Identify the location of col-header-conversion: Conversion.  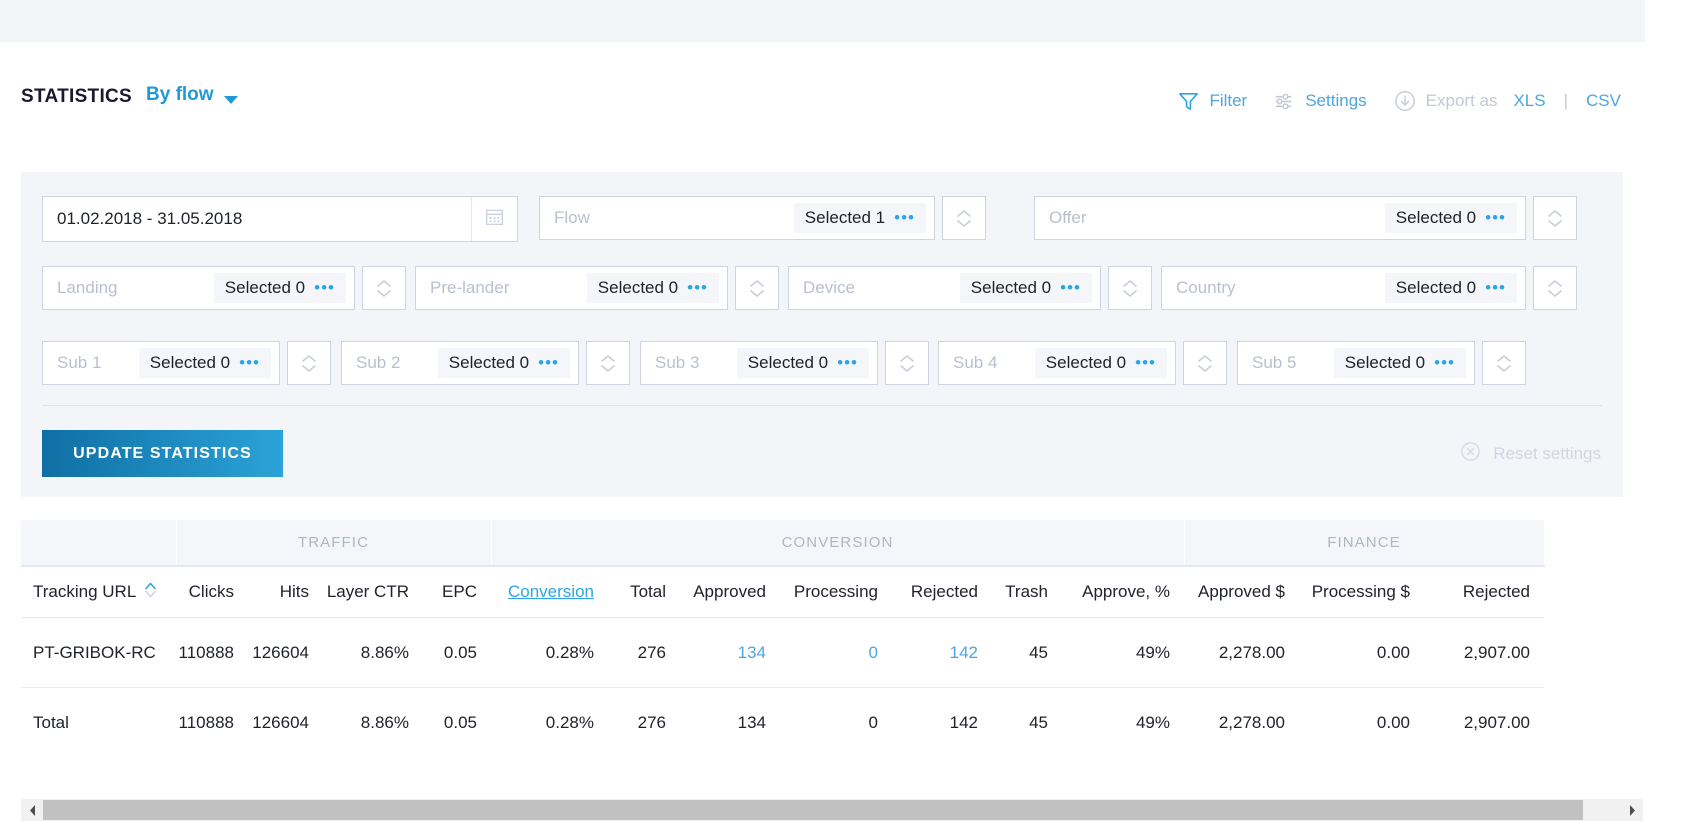
(549, 592).